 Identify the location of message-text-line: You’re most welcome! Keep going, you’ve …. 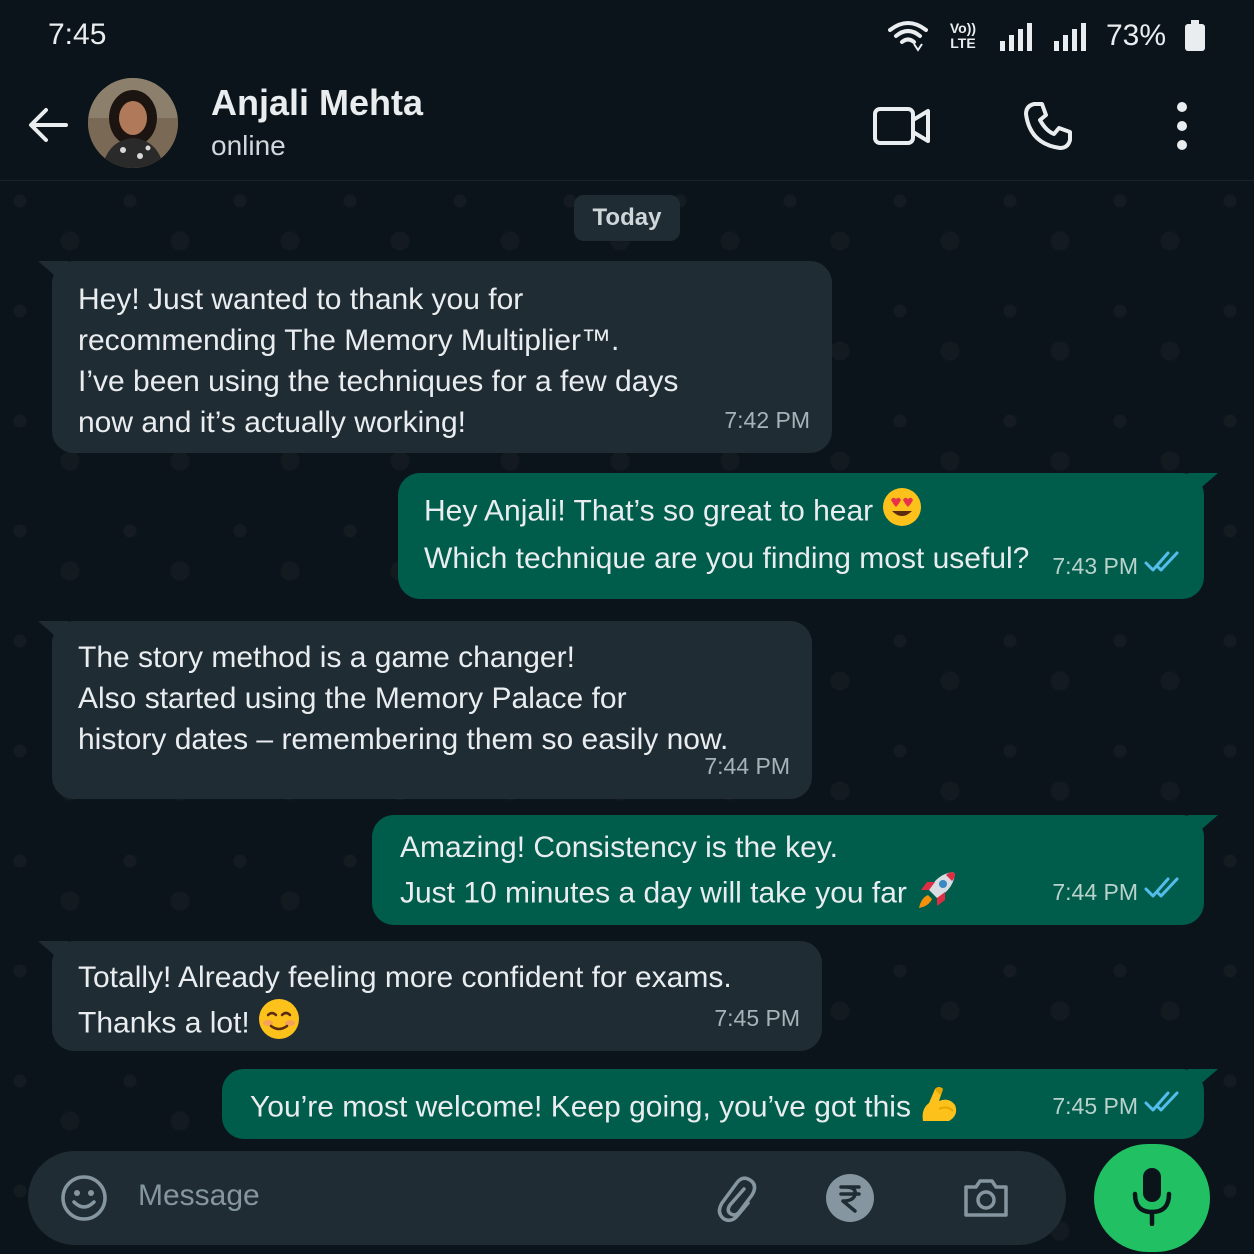
(713, 1108).